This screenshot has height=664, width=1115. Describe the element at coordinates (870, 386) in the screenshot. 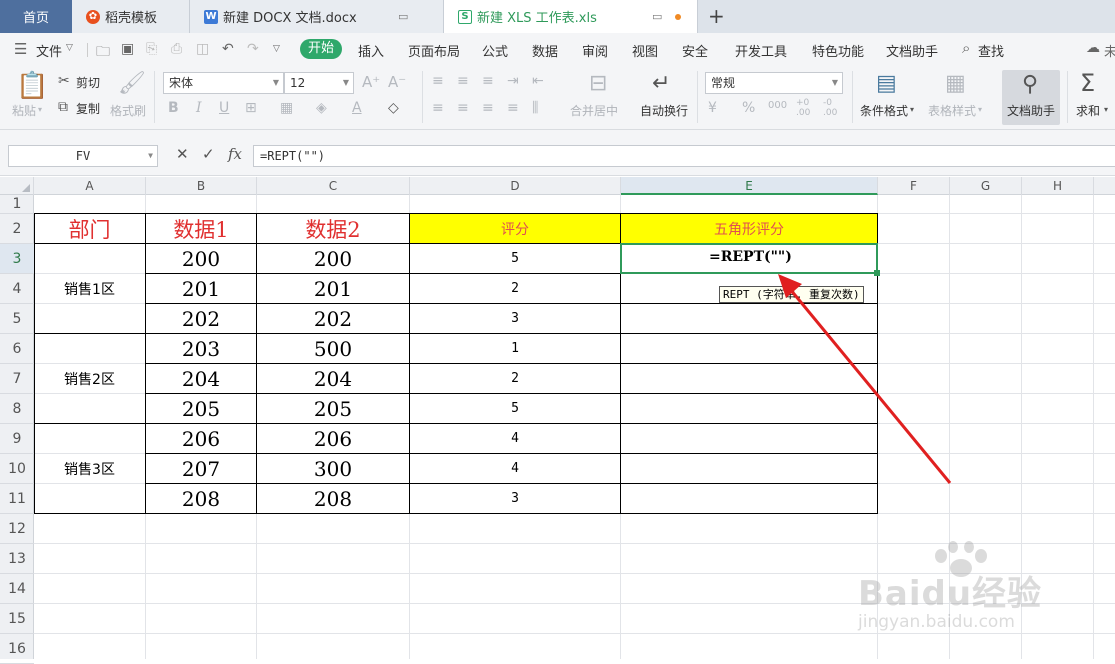

I see `arrow-shaft` at that location.